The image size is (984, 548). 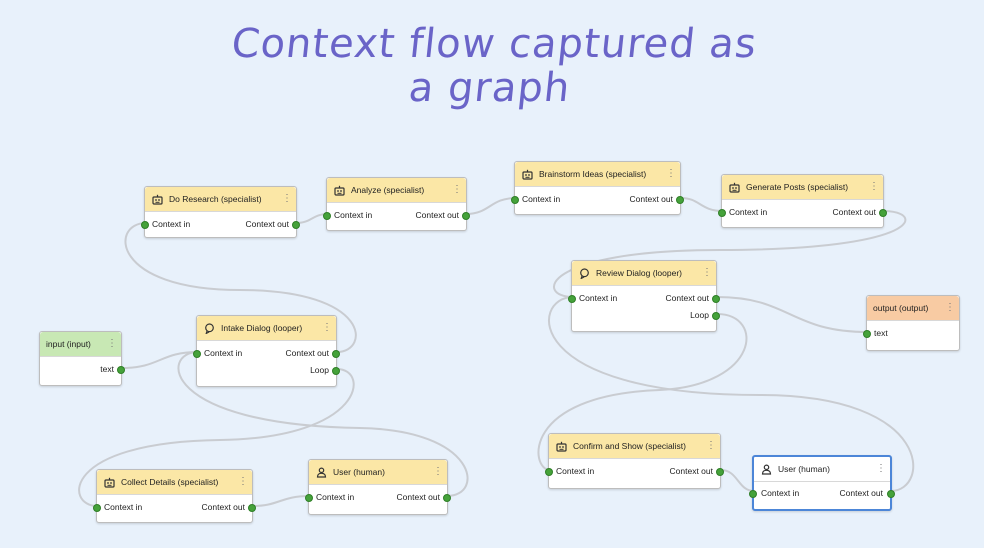 What do you see at coordinates (911, 323) in the screenshot?
I see `node-output: output (output) ⋮ text` at bounding box center [911, 323].